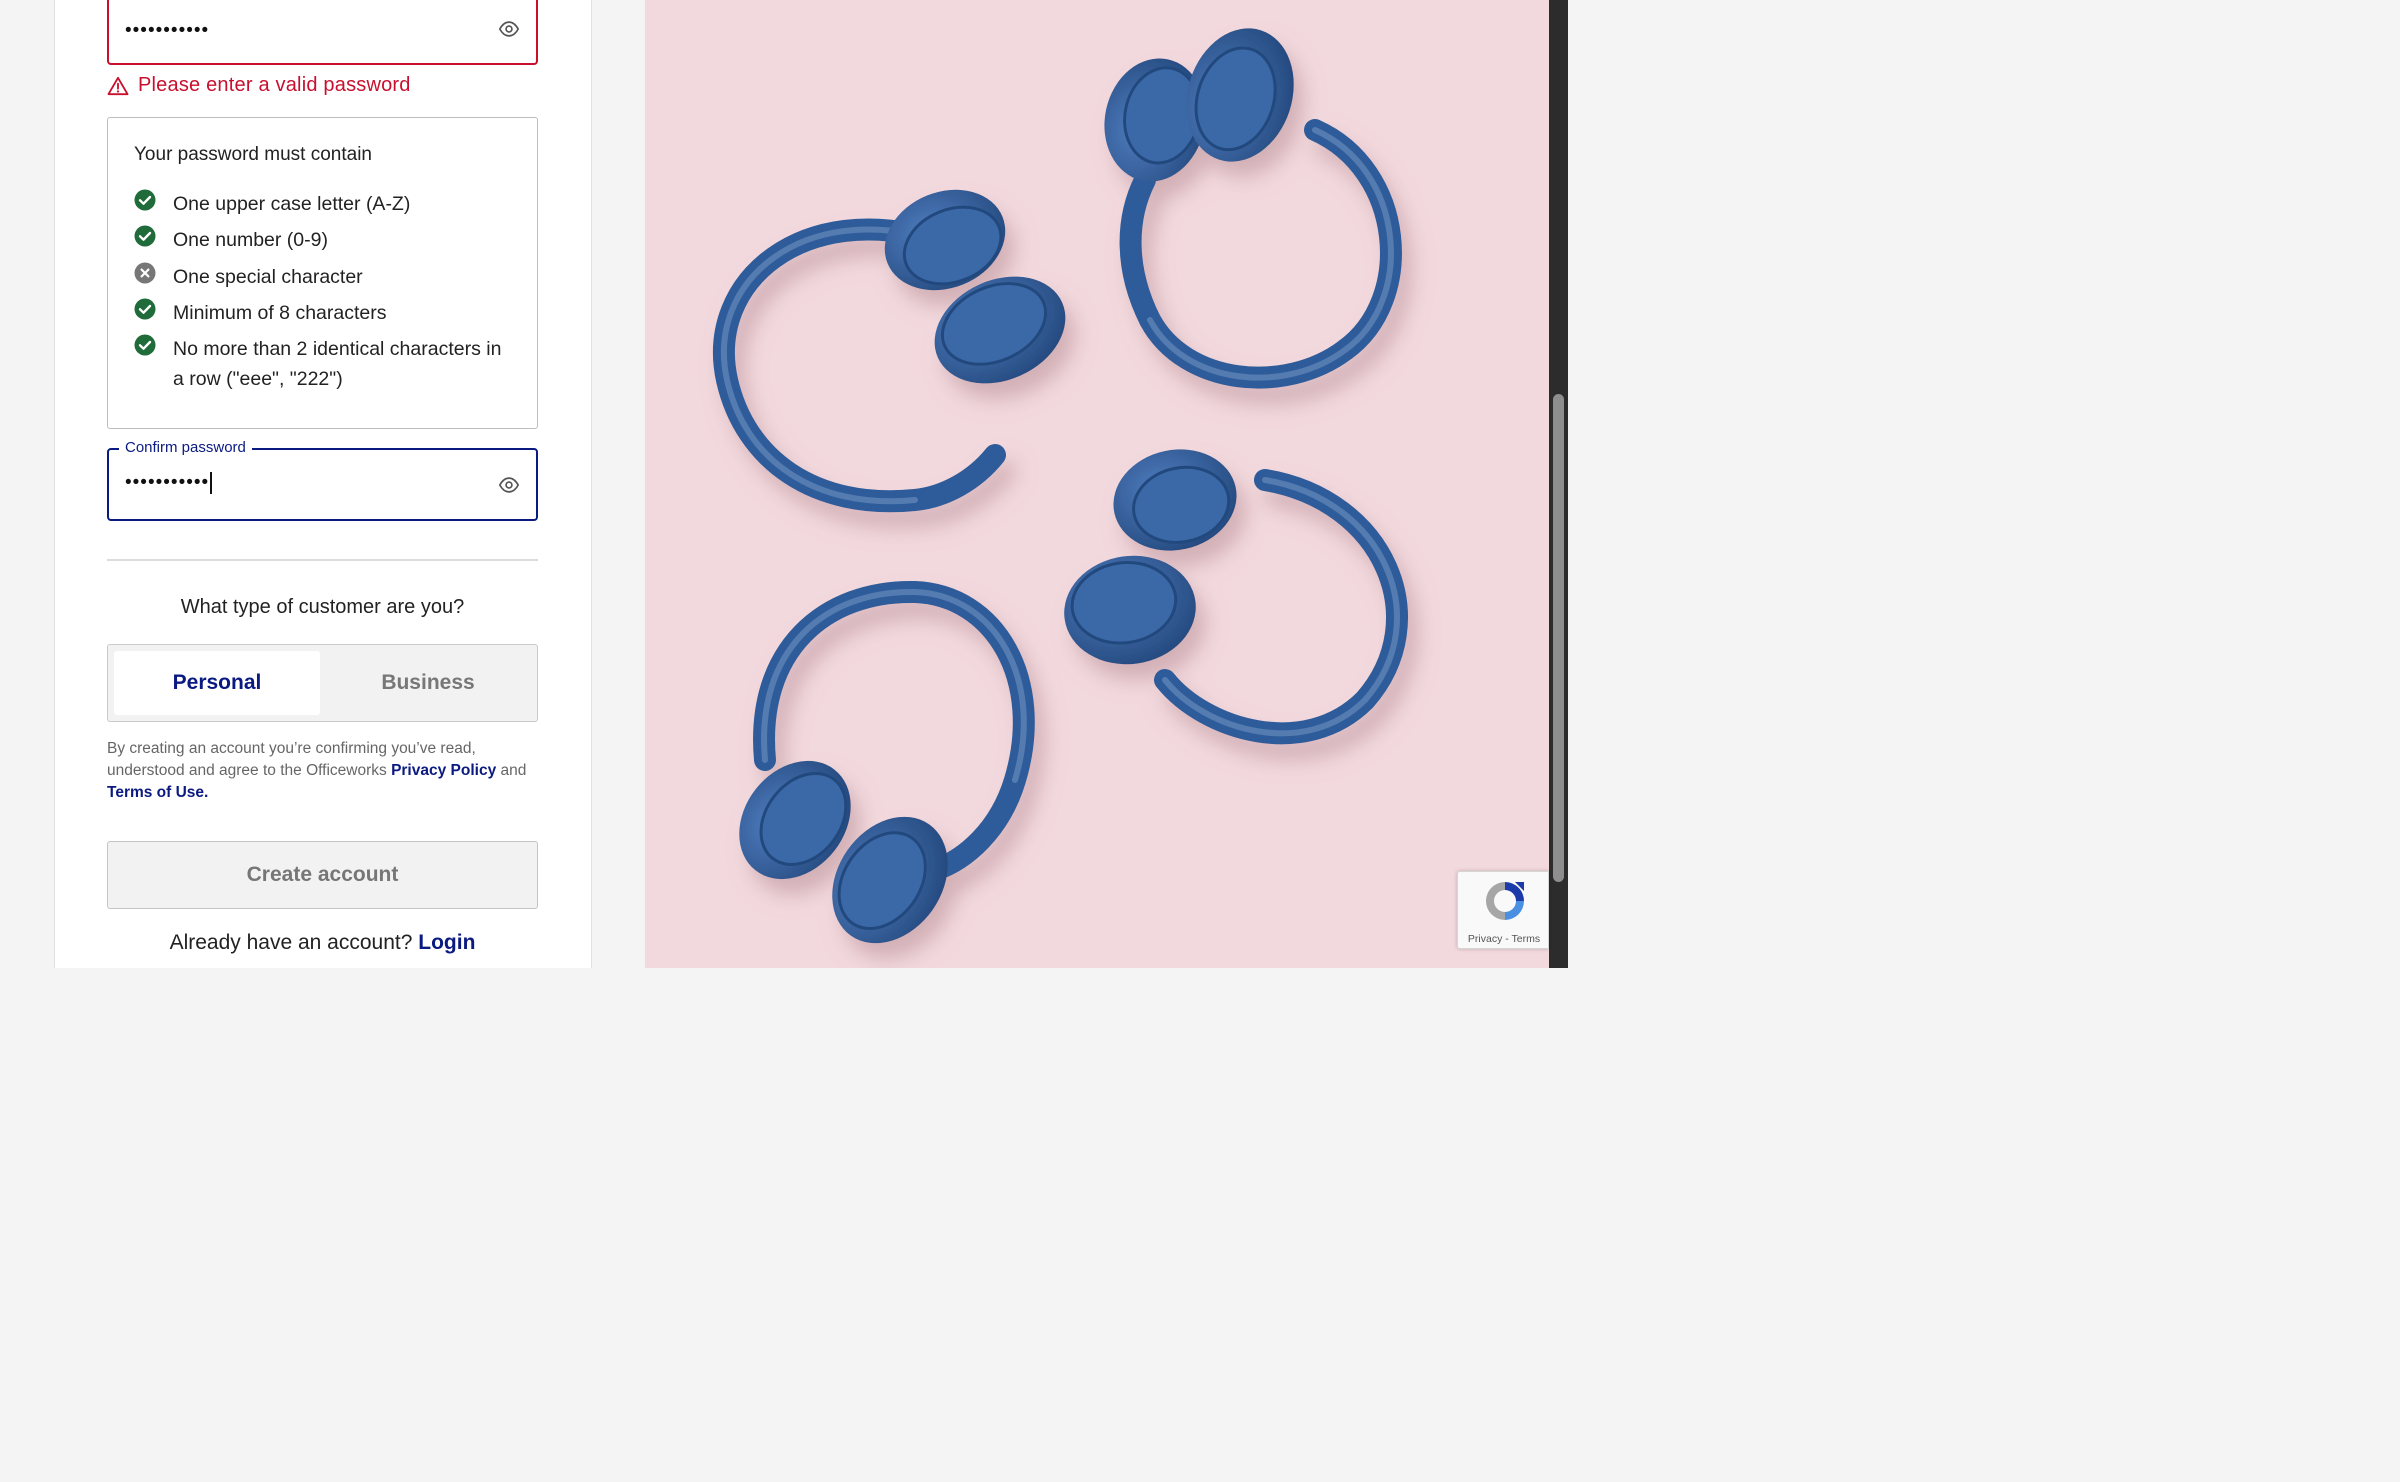  Describe the element at coordinates (889, 351) in the screenshot. I see `headphone-top-left` at that location.